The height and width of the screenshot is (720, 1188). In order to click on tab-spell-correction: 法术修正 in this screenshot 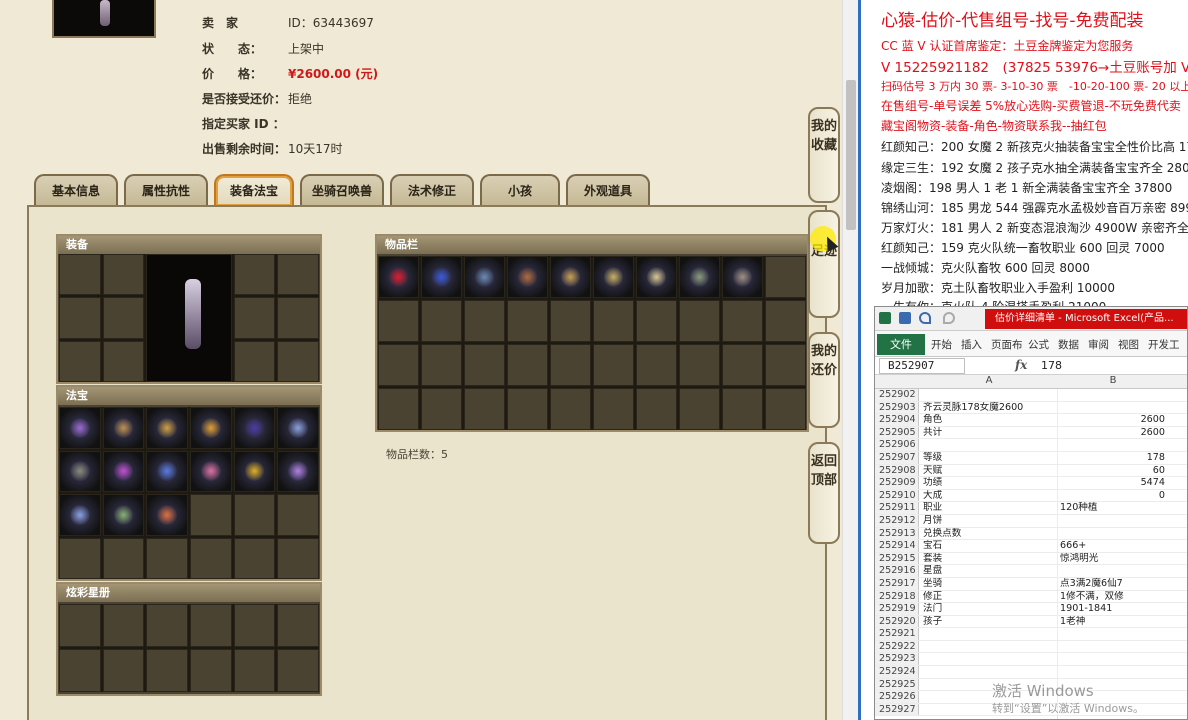, I will do `click(432, 190)`.